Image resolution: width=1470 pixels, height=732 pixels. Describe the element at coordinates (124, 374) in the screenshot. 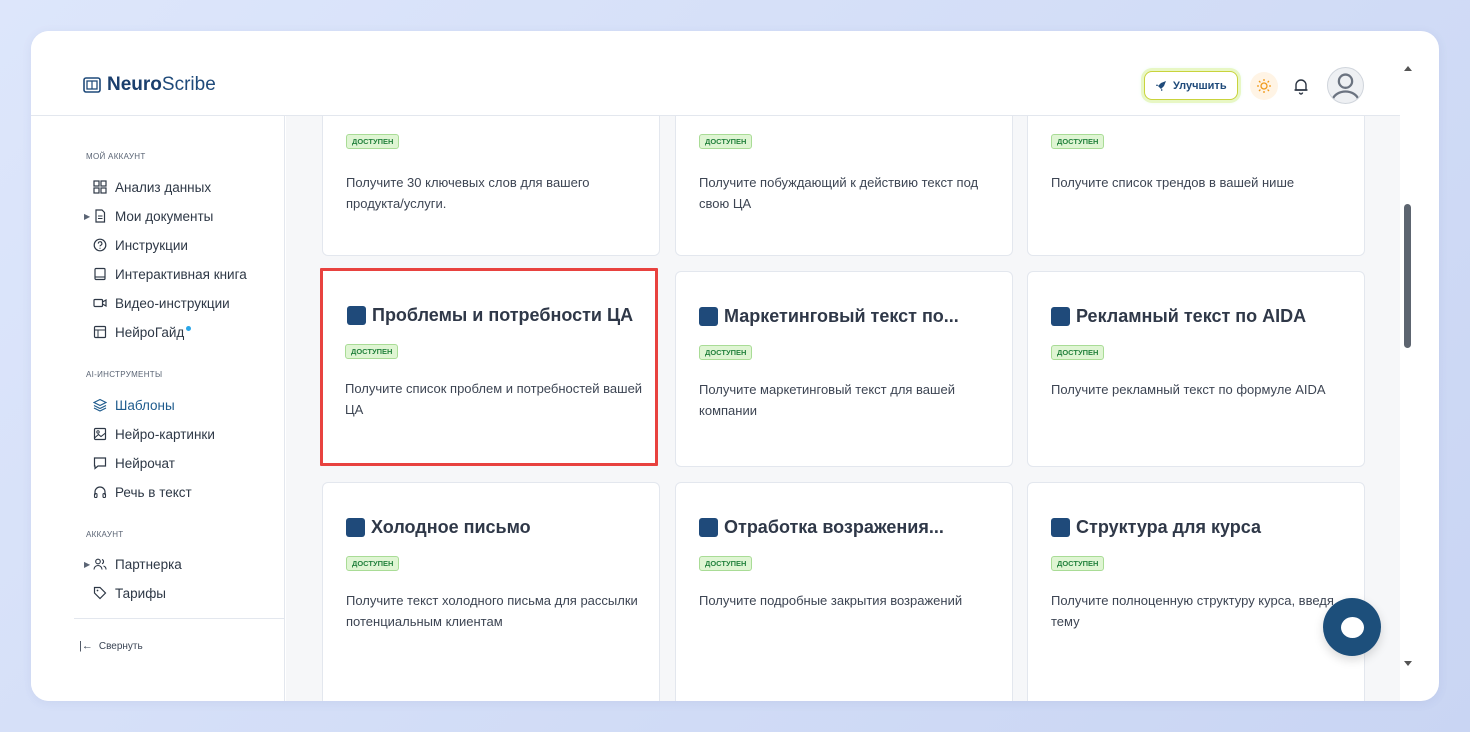

I see `sidebar-section-title: AI-ИНСТРУМЕНТЫ` at that location.